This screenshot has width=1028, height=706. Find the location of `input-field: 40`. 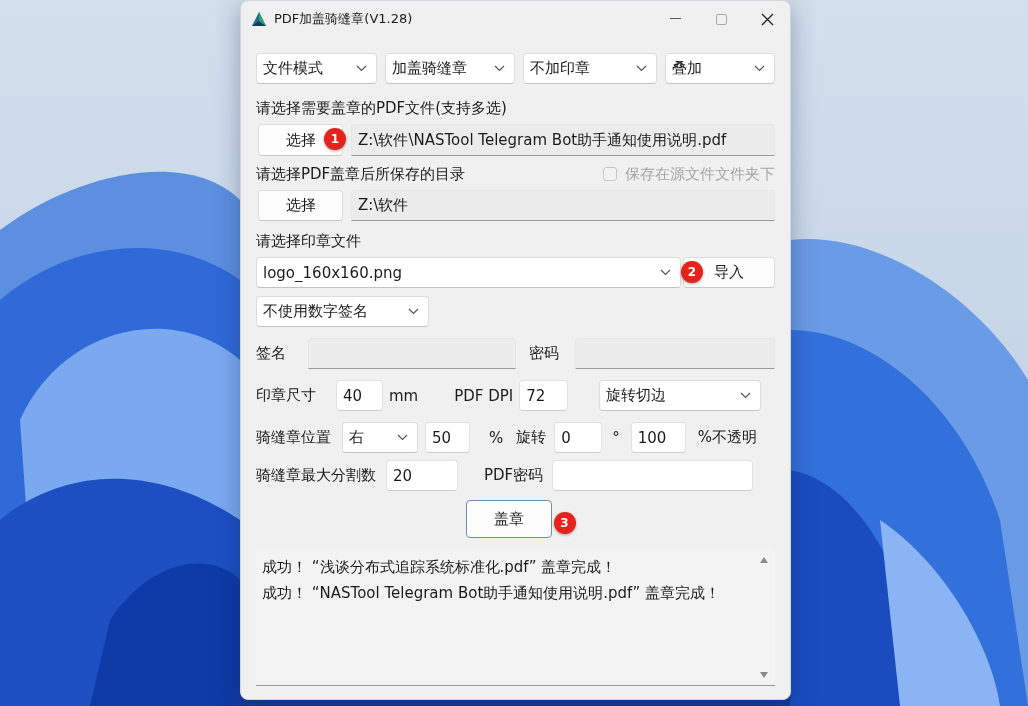

input-field: 40 is located at coordinates (359, 395).